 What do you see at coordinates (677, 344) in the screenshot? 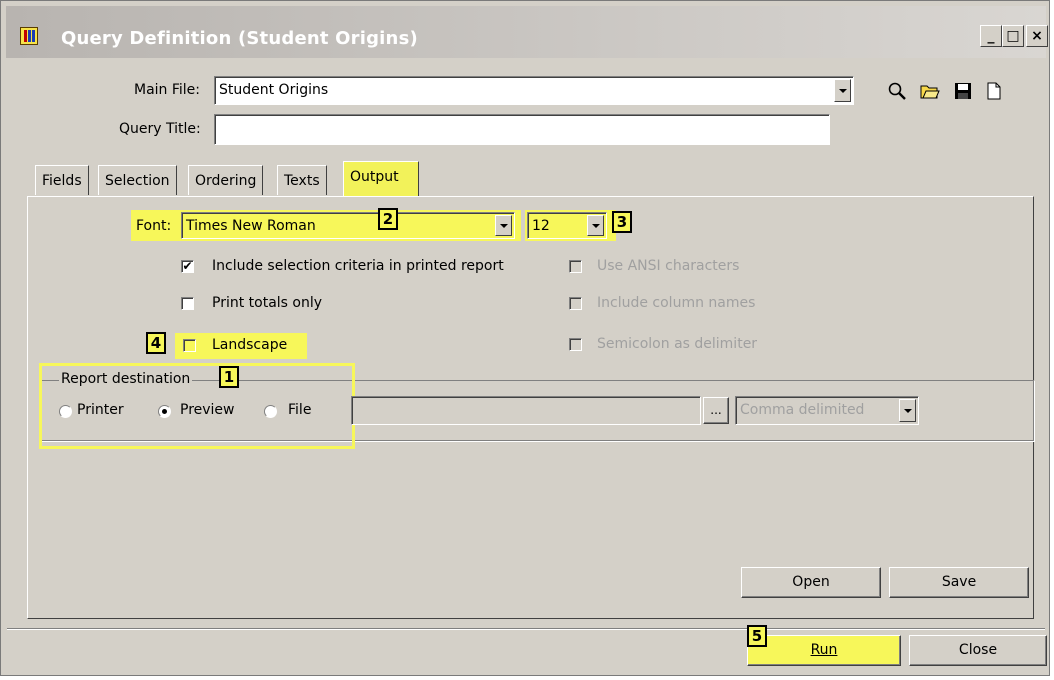
I see `semicolon-label: Semicolon as delimiter` at bounding box center [677, 344].